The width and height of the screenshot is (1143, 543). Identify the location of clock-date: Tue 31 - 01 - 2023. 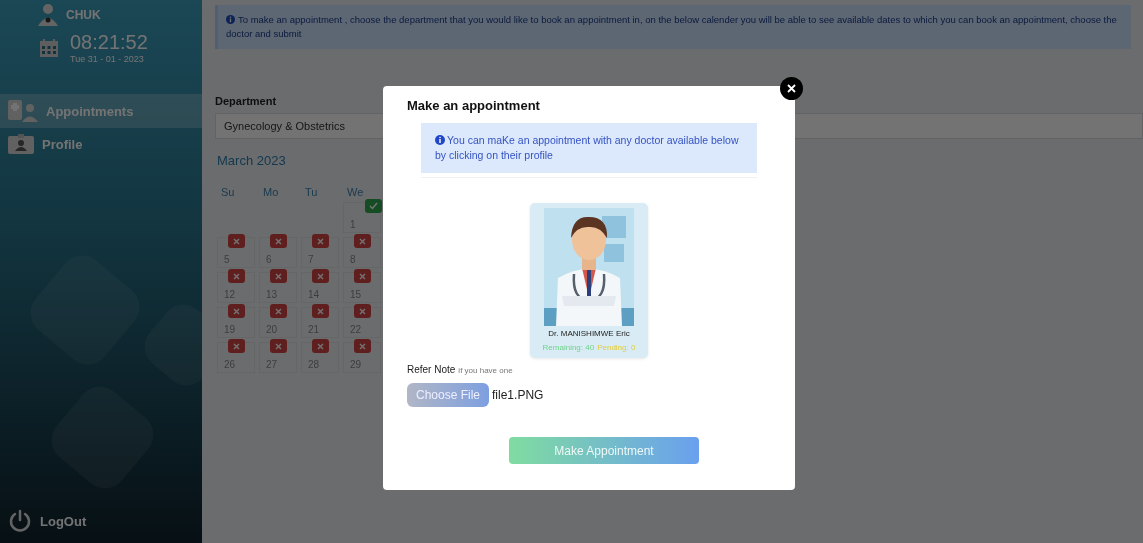
(107, 59).